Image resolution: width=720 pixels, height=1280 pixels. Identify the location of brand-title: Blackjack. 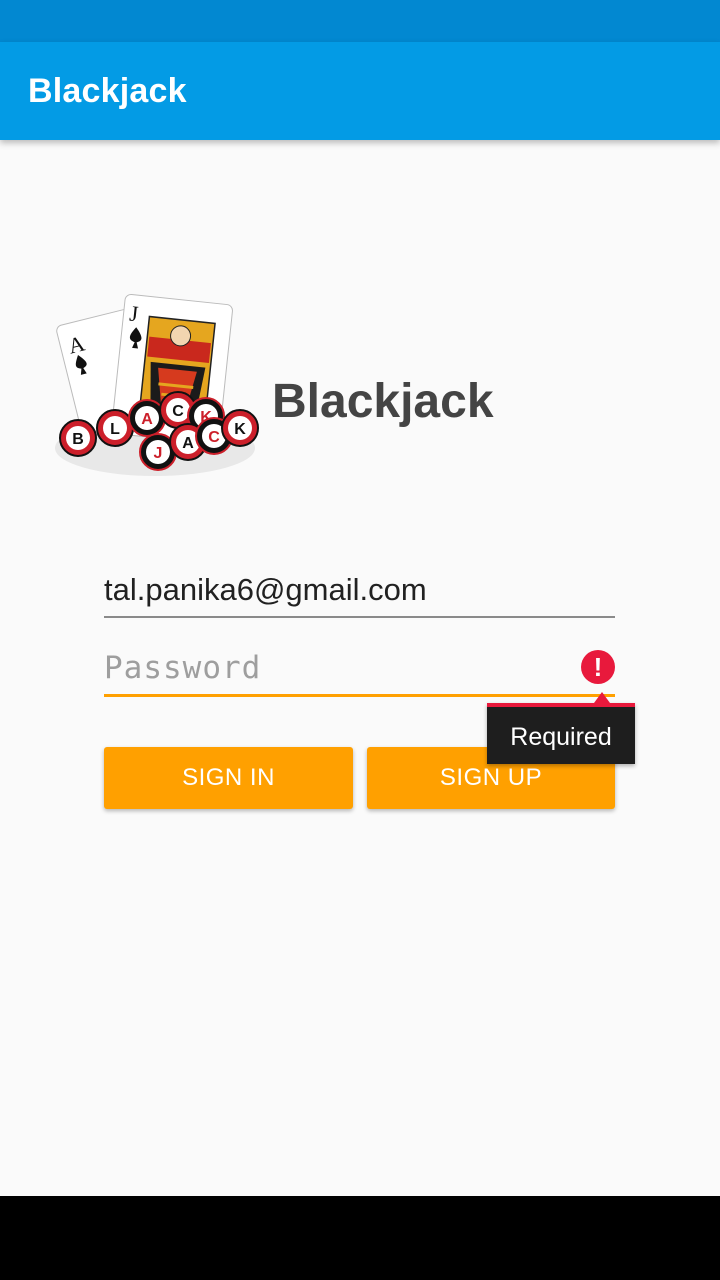
(383, 401).